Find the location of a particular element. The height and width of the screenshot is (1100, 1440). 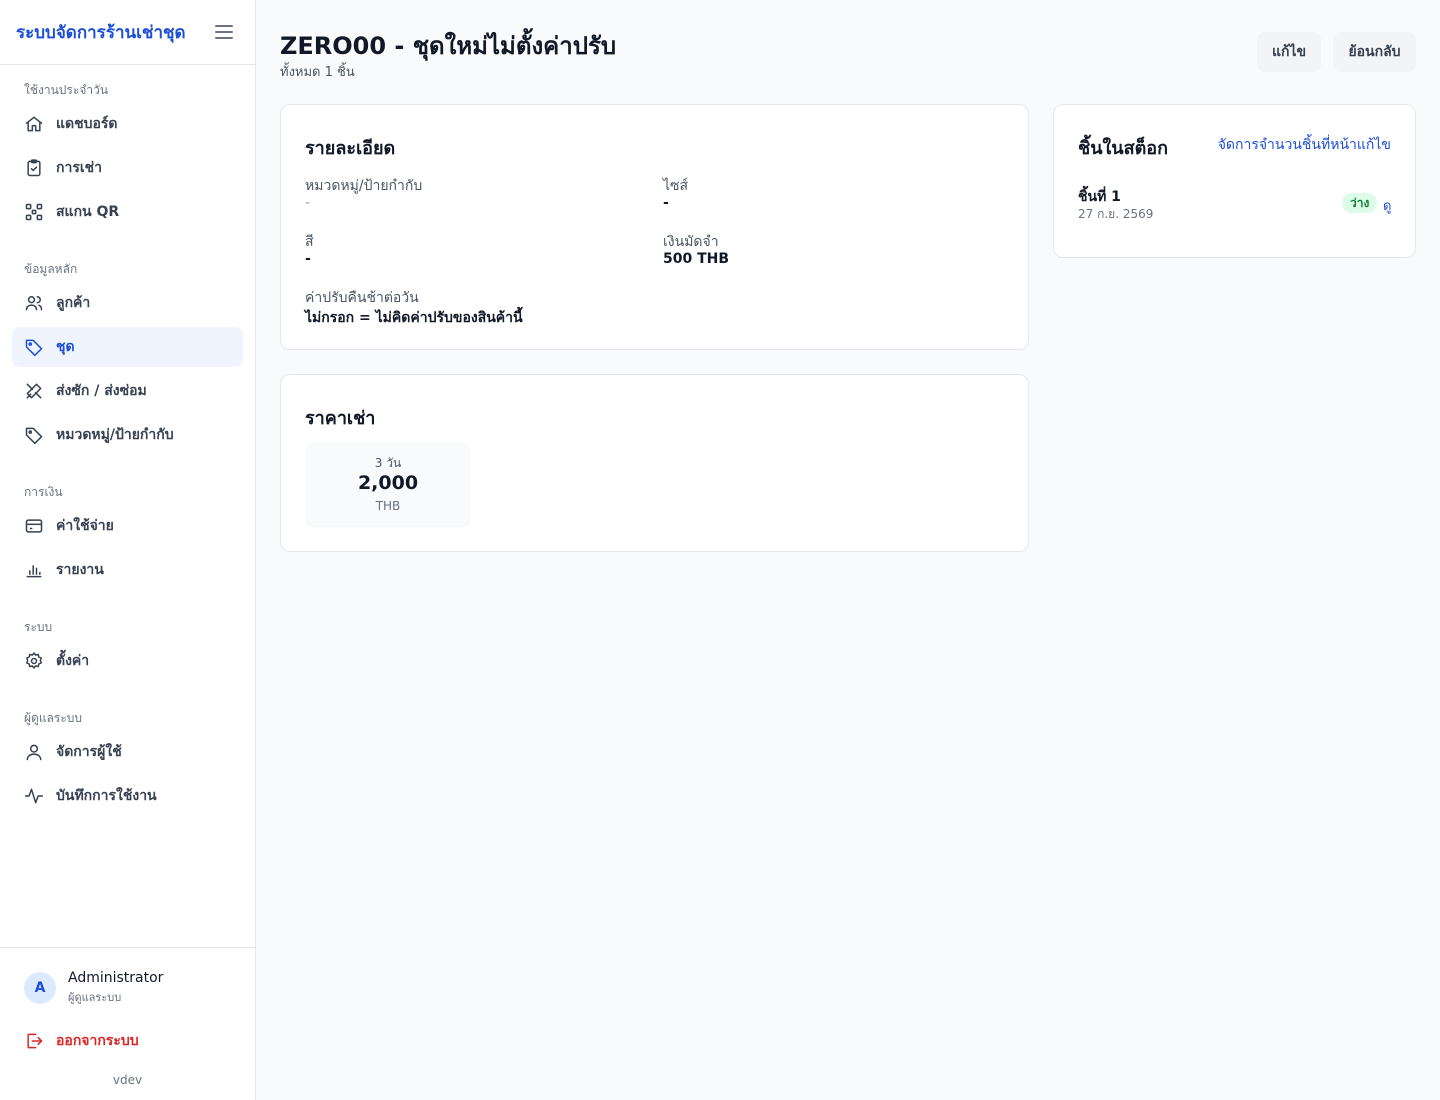

page-title: ZERO00 - ชุดใหม่ไม่ตั้งค่าปรับ is located at coordinates (448, 46).